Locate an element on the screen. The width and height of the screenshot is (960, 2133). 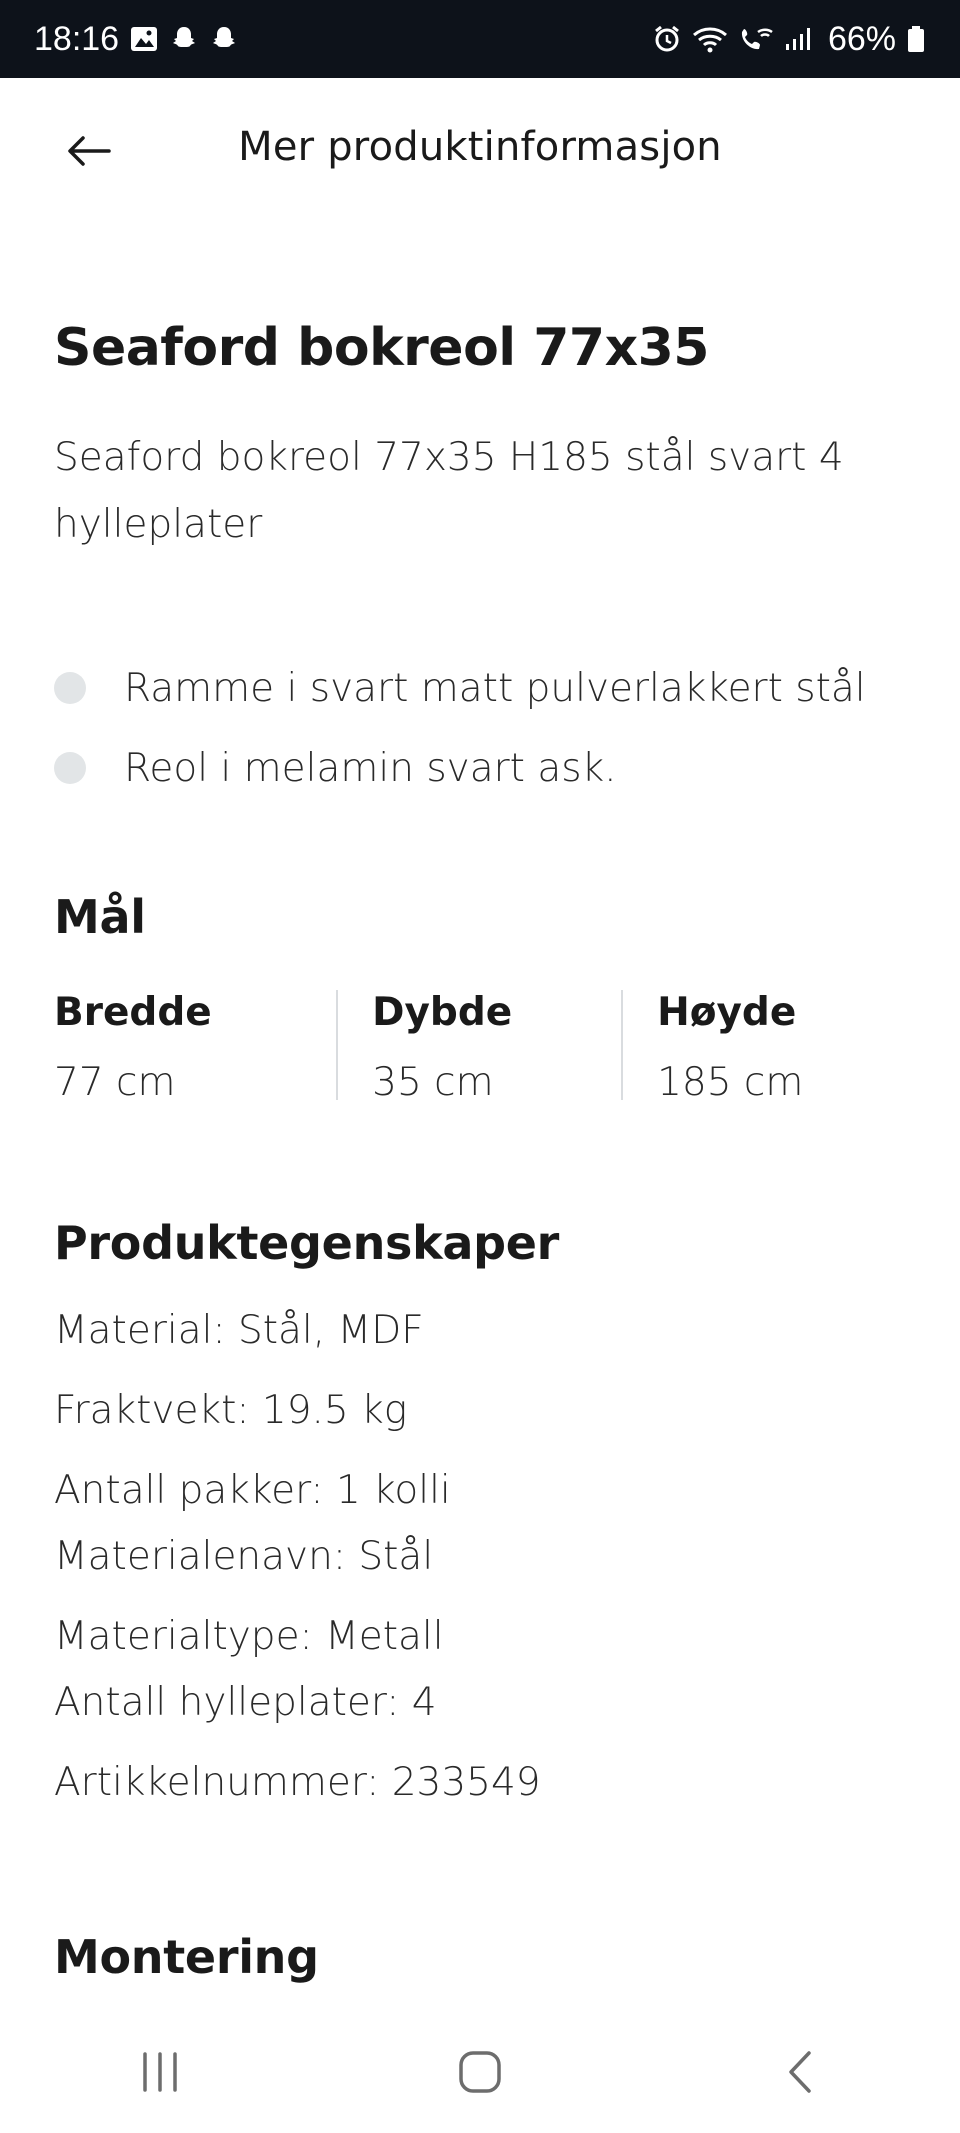
dimensions-table: Bredde 77 cm Dybde 35 cm Høyde 185 cm is located at coordinates (480, 1047).